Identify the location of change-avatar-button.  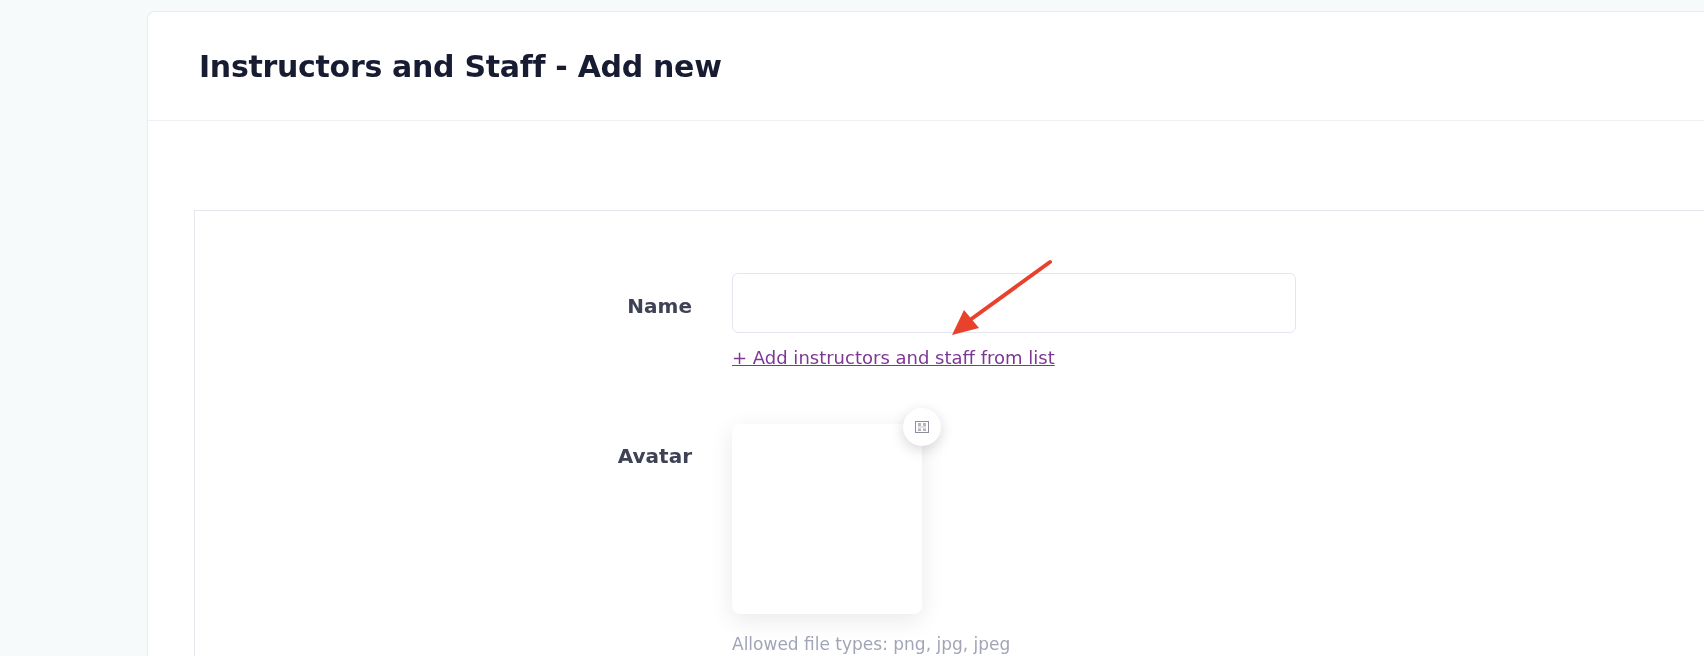
(922, 427).